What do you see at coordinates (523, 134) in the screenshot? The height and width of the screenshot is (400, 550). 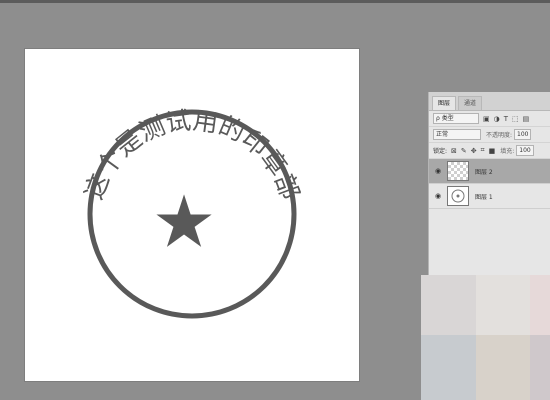 I see `opacity-input: 100` at bounding box center [523, 134].